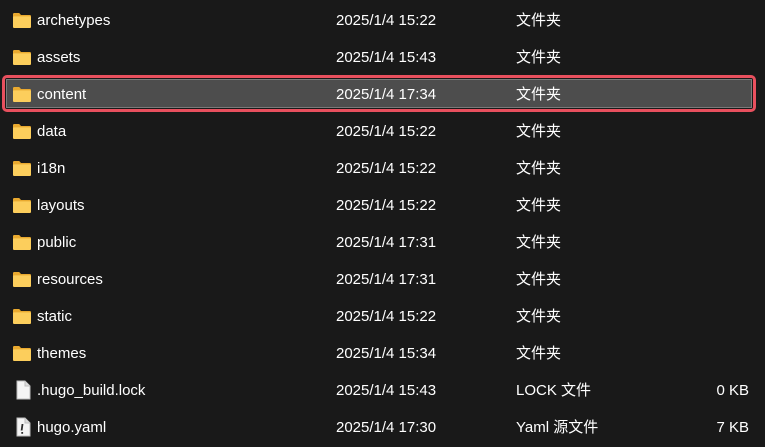 The image size is (765, 447). I want to click on file-row: data 2025/1/4 15:22 文件夹, so click(382, 132).